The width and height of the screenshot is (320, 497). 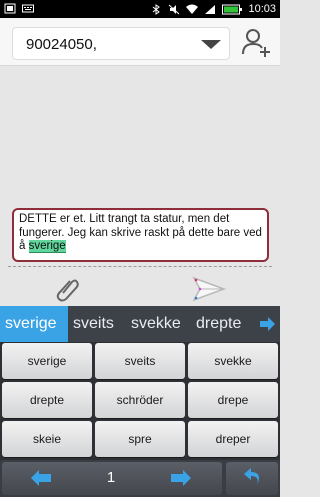 I want to click on arrow-left-icon, so click(x=41, y=478).